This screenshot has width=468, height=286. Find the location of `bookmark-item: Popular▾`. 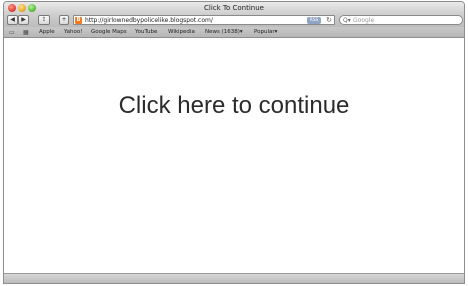

bookmark-item: Popular▾ is located at coordinates (265, 32).